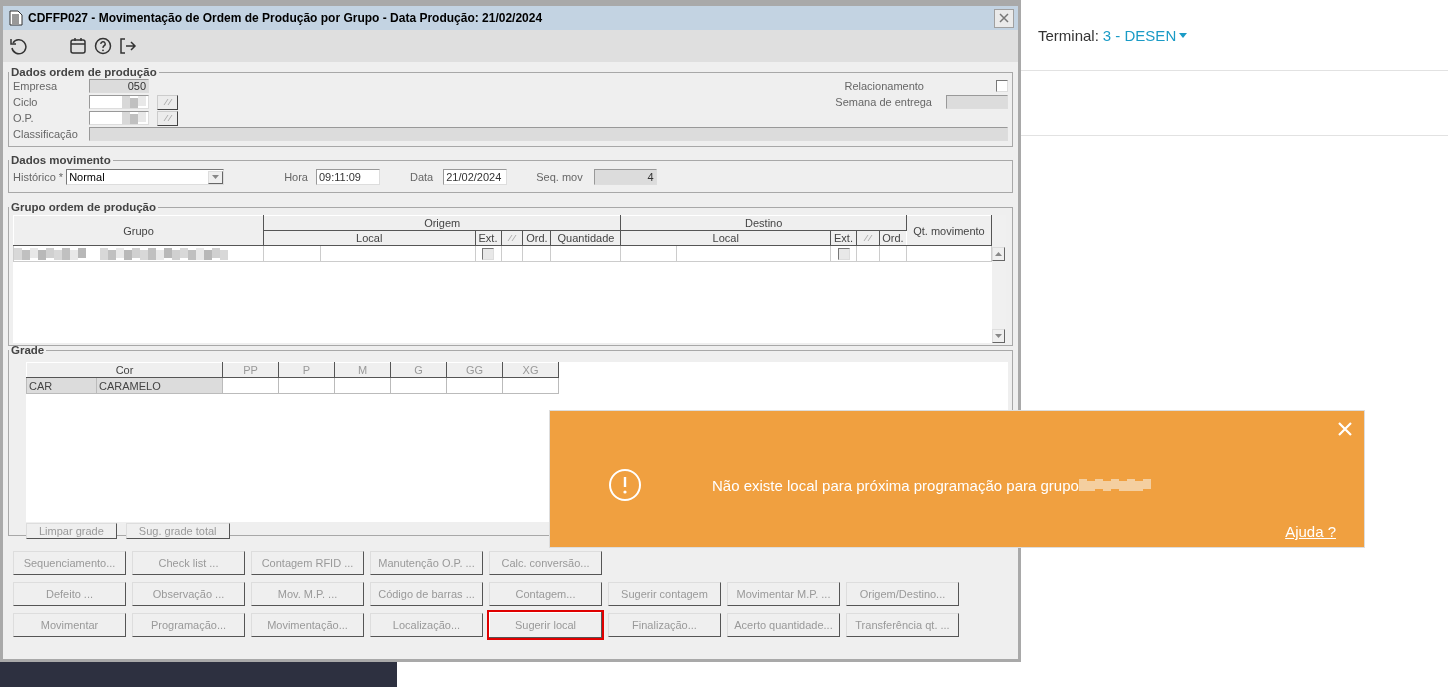  What do you see at coordinates (530, 370) in the screenshot?
I see `column-header: XG` at bounding box center [530, 370].